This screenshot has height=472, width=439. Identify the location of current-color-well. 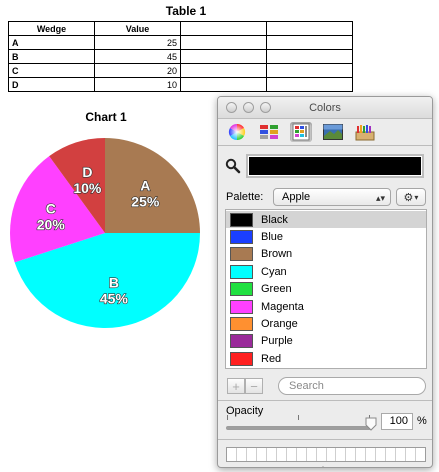
(335, 166).